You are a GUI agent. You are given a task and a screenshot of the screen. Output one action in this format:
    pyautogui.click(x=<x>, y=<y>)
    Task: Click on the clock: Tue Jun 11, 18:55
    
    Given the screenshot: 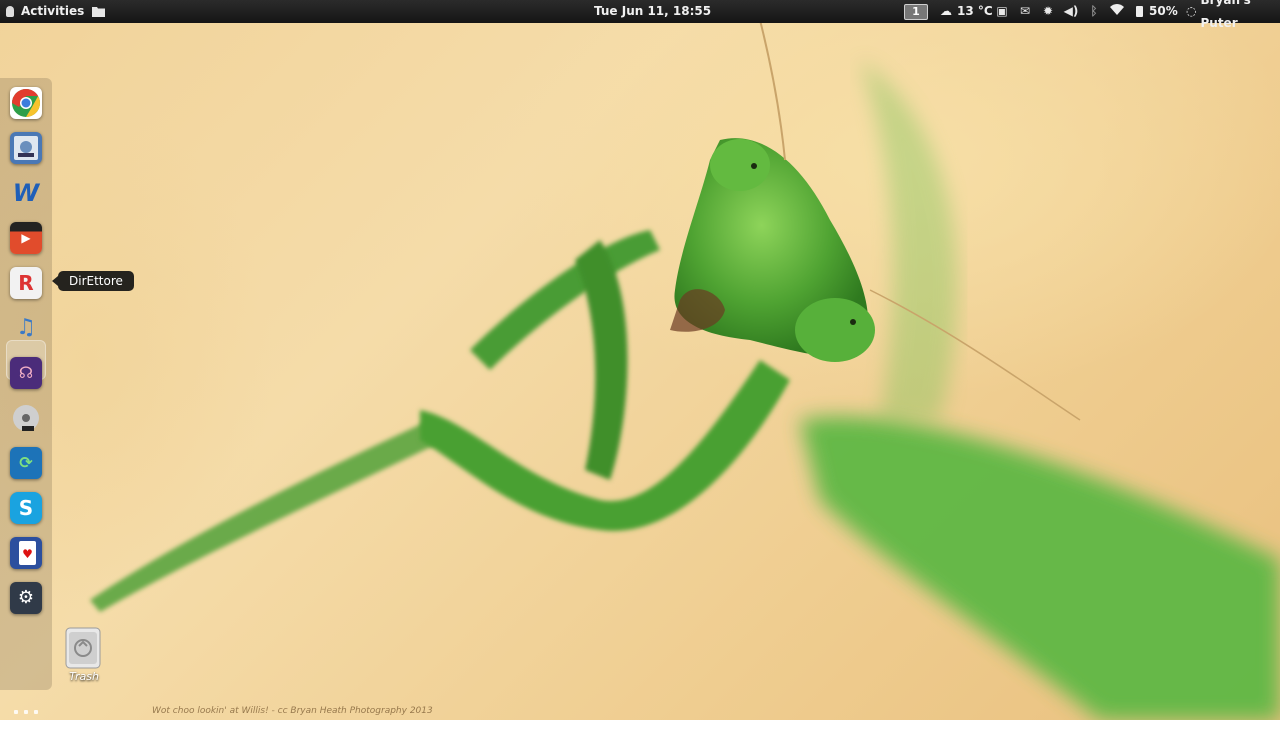 What is the action you would take?
    pyautogui.click(x=652, y=11)
    